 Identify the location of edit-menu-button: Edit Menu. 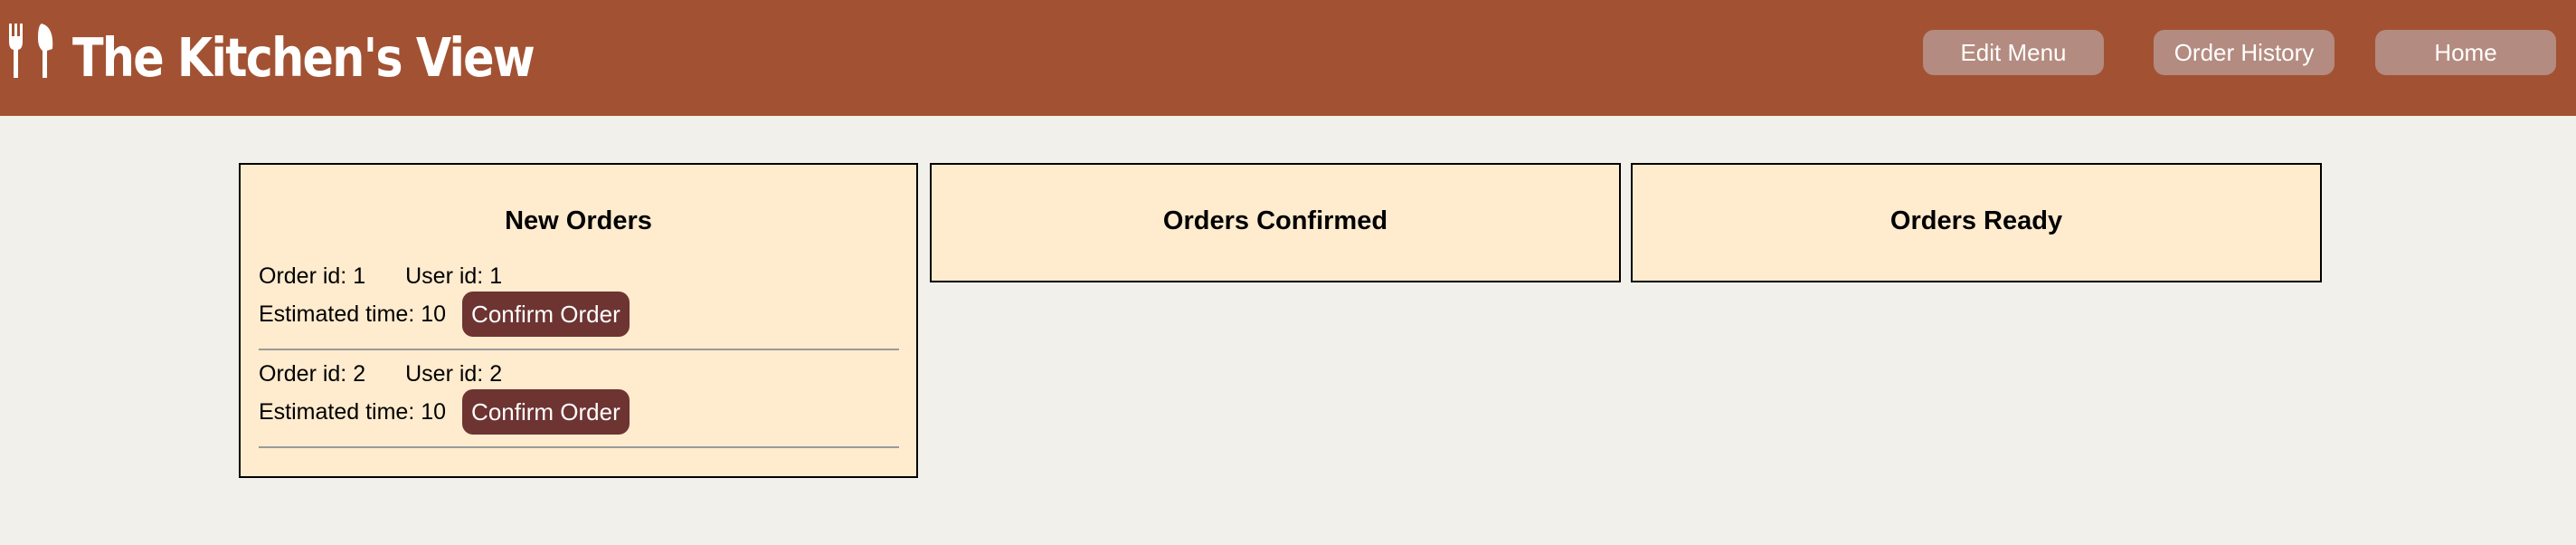
(2013, 52).